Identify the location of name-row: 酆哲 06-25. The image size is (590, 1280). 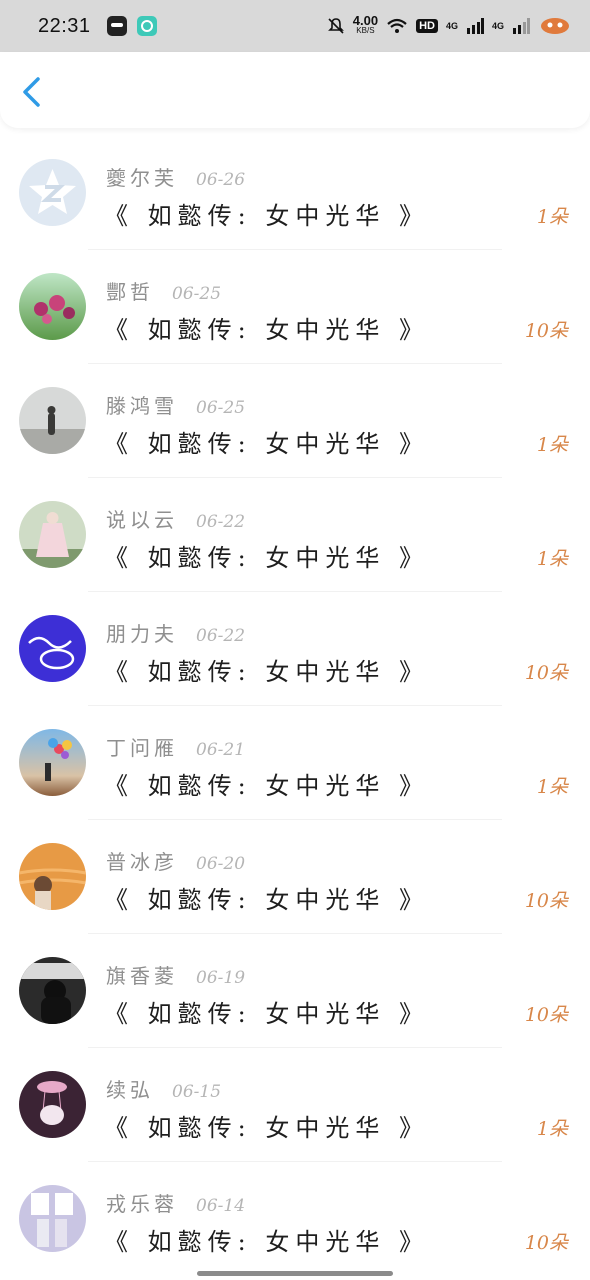
(163, 290).